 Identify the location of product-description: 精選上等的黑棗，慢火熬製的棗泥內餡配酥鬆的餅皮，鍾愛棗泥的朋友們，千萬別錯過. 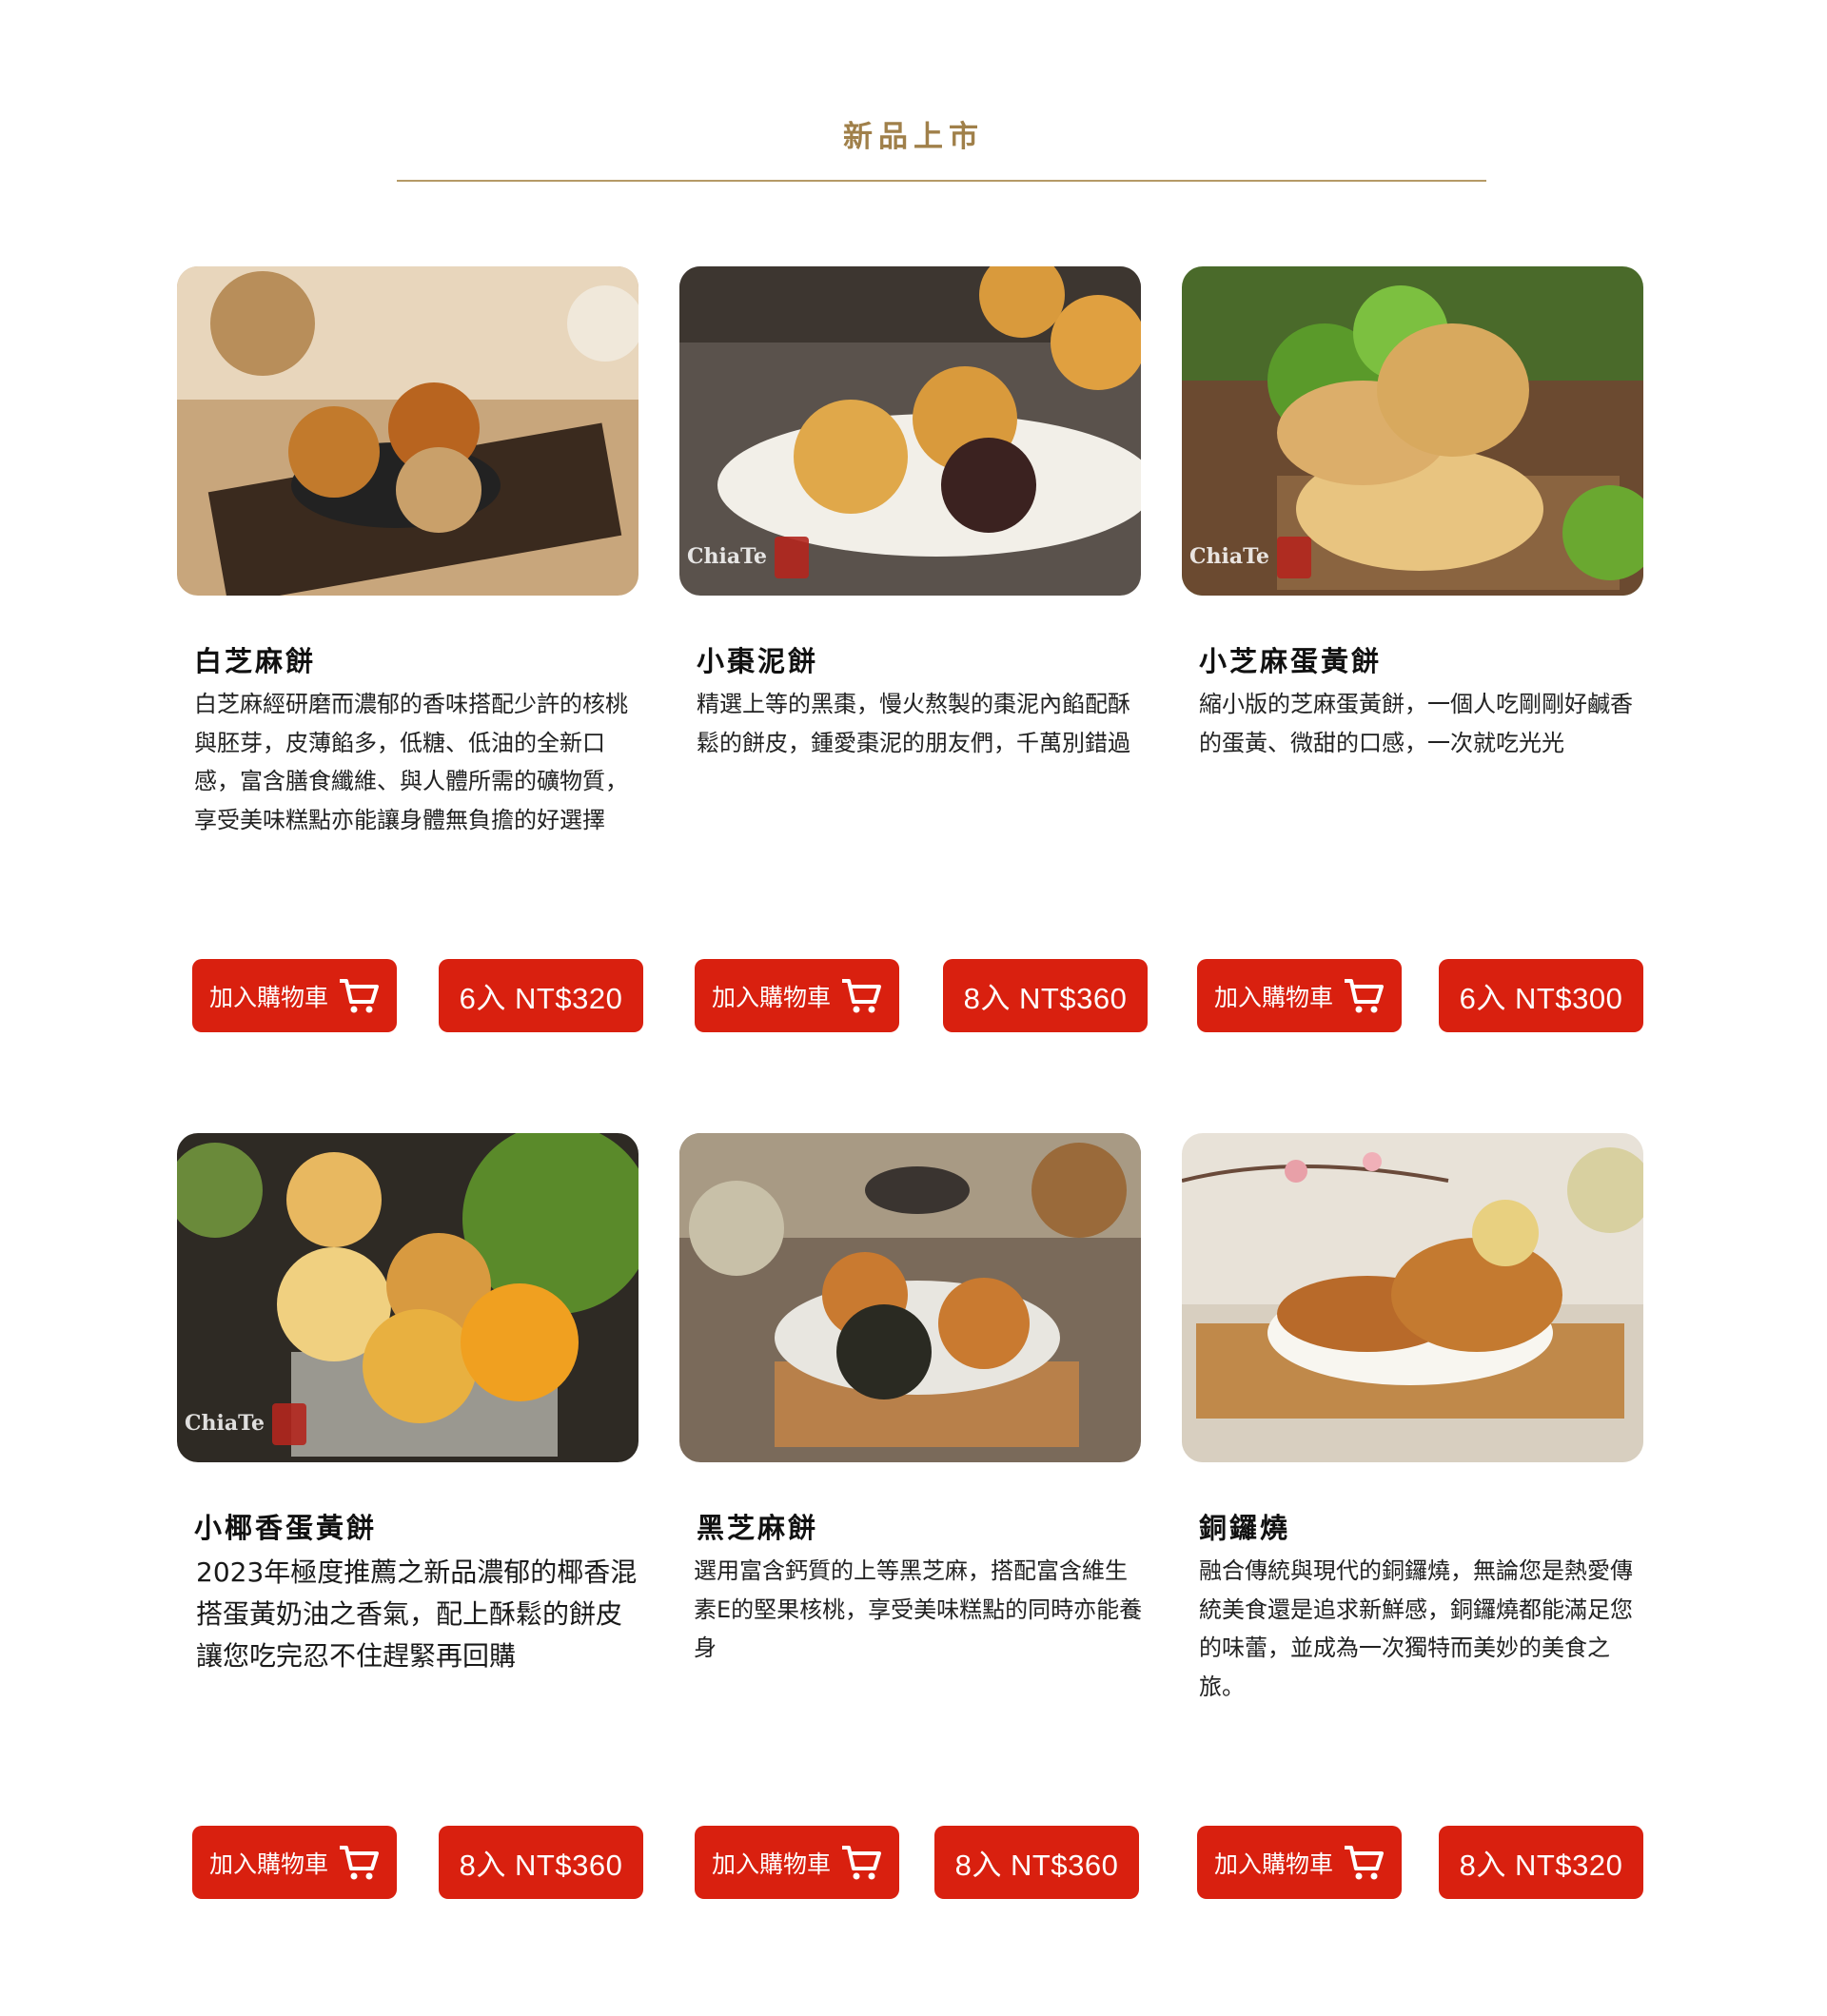
(913, 723).